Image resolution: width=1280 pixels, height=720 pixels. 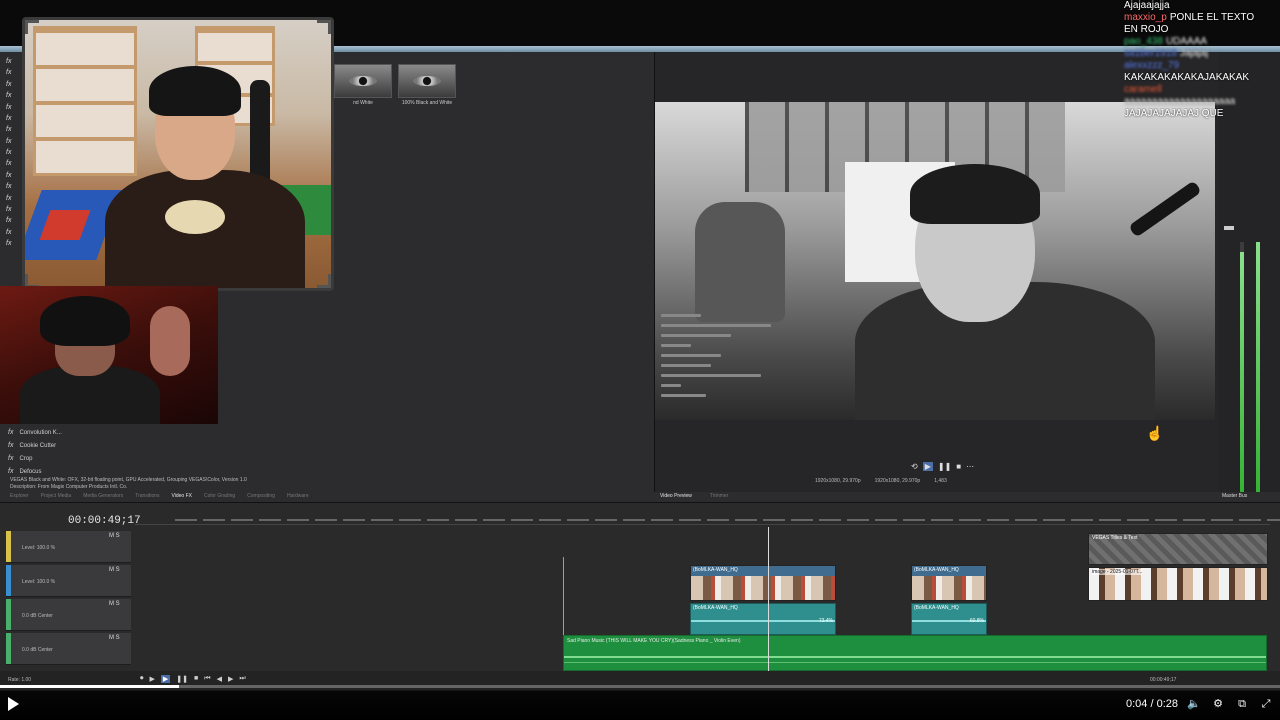 What do you see at coordinates (219, 679) in the screenshot?
I see `transport-button: ◀` at bounding box center [219, 679].